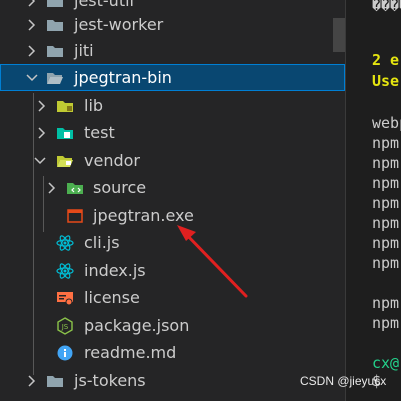  What do you see at coordinates (143, 215) in the screenshot?
I see `tree-item-label: jpegtran.exe` at bounding box center [143, 215].